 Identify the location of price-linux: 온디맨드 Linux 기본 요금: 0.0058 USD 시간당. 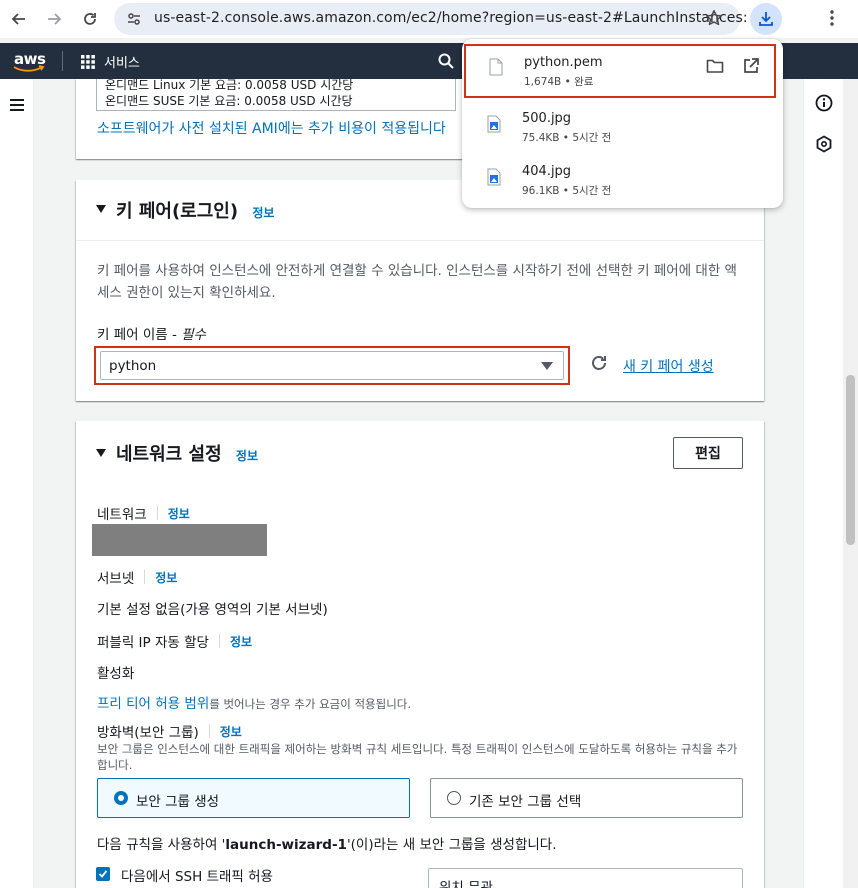
(229, 85).